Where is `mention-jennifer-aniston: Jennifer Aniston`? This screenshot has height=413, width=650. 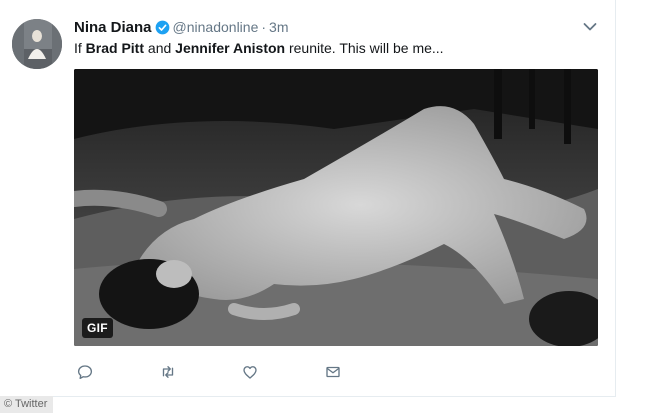 mention-jennifer-aniston: Jennifer Aniston is located at coordinates (230, 48).